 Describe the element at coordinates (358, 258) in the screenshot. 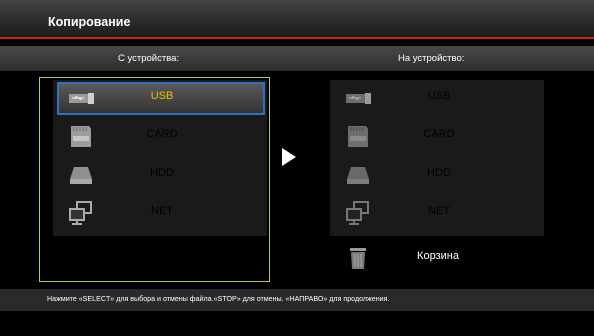

I see `trash-icon` at that location.